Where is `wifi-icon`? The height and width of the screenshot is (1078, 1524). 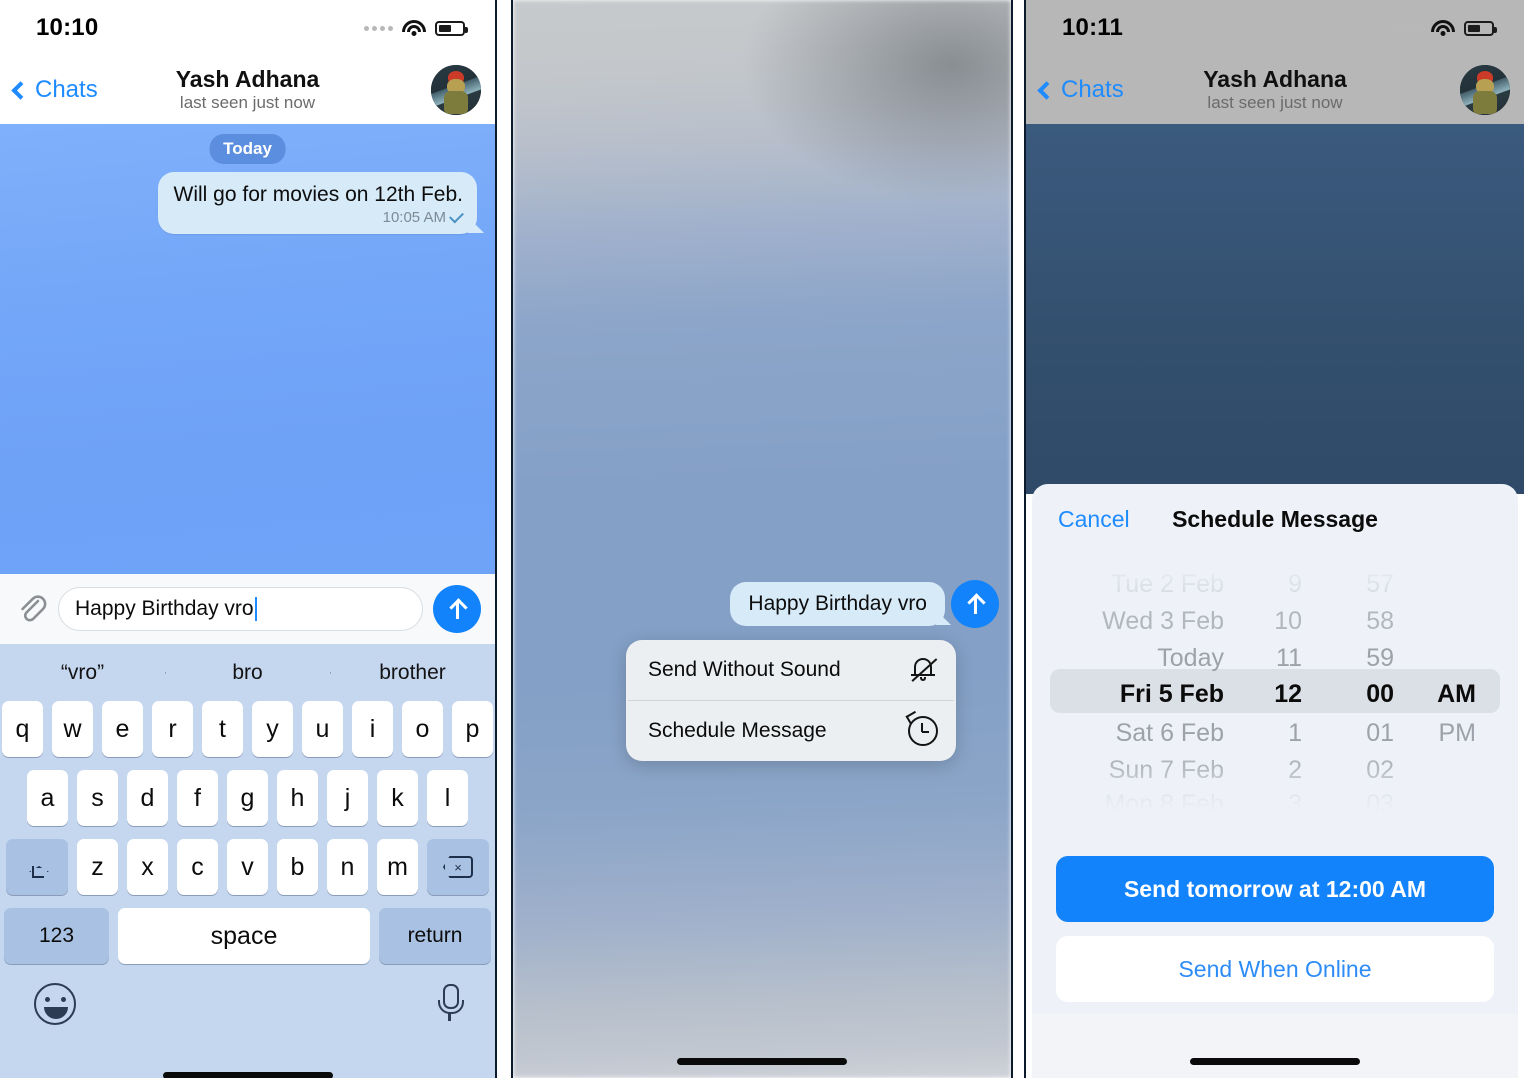 wifi-icon is located at coordinates (1443, 28).